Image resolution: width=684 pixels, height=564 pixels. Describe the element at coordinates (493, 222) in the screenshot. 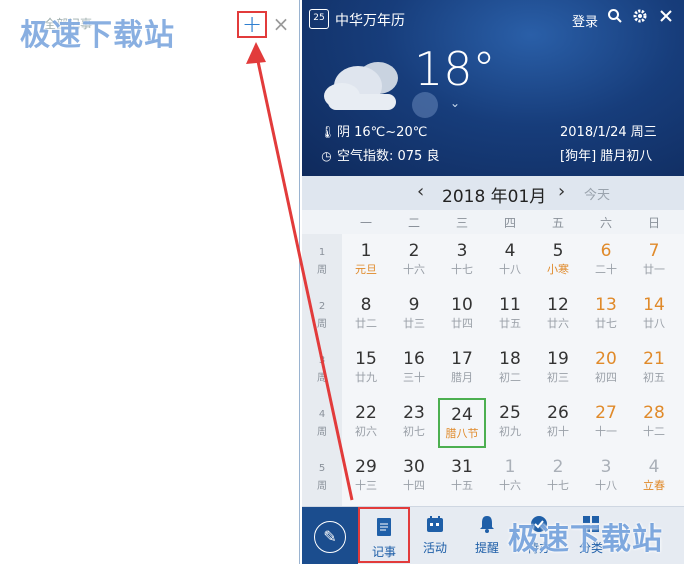

I see `weekday-header: 一二三四五六日` at that location.